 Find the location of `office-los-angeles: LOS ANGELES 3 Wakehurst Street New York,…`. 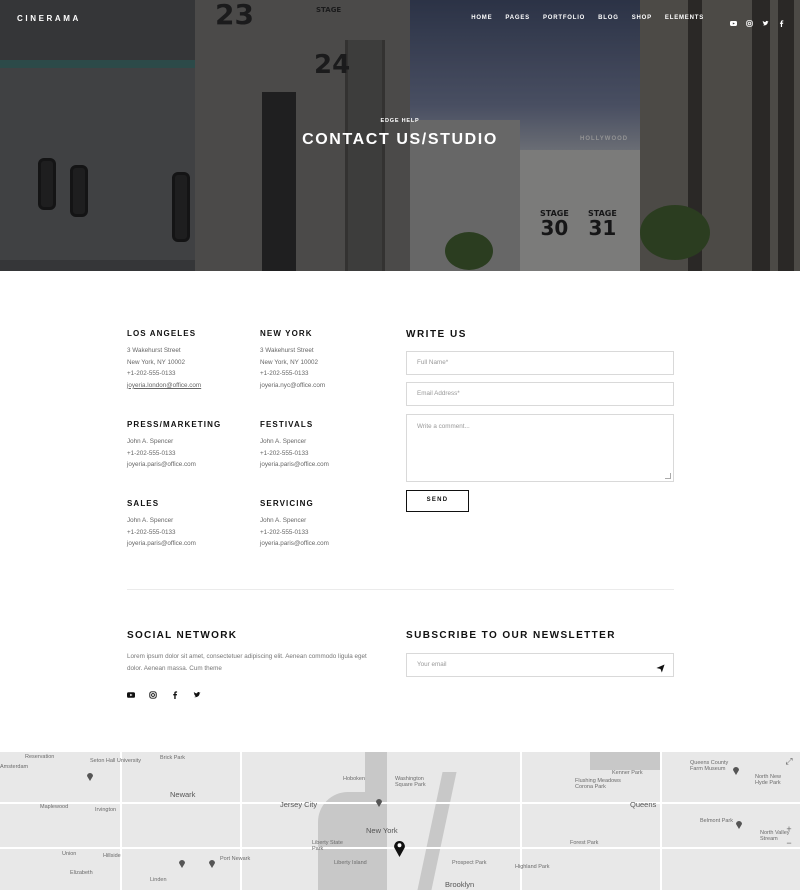

office-los-angeles: LOS ANGELES 3 Wakehurst Street New York,… is located at coordinates (192, 360).